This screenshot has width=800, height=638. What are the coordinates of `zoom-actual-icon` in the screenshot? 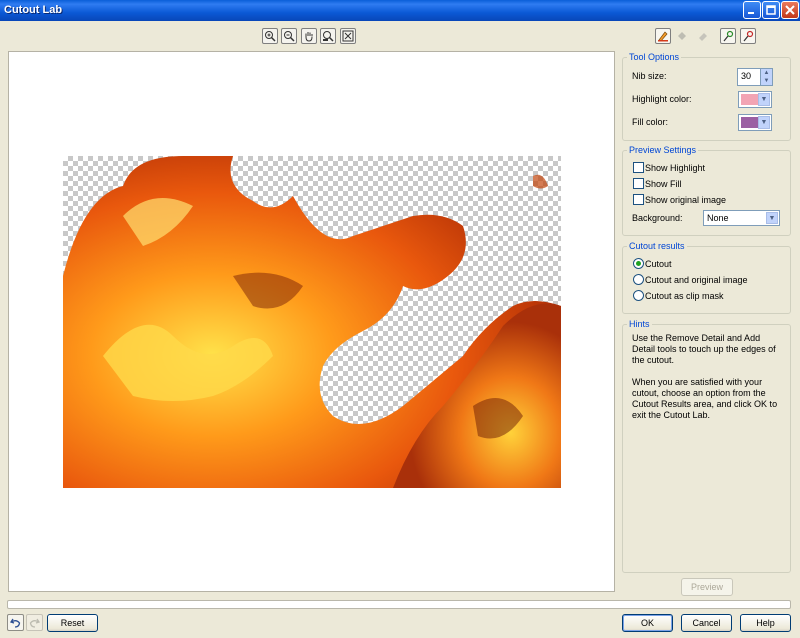 It's located at (348, 36).